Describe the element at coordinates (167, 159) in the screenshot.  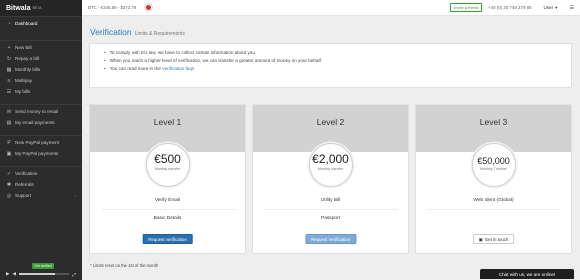
I see `limit-amount: €500` at that location.